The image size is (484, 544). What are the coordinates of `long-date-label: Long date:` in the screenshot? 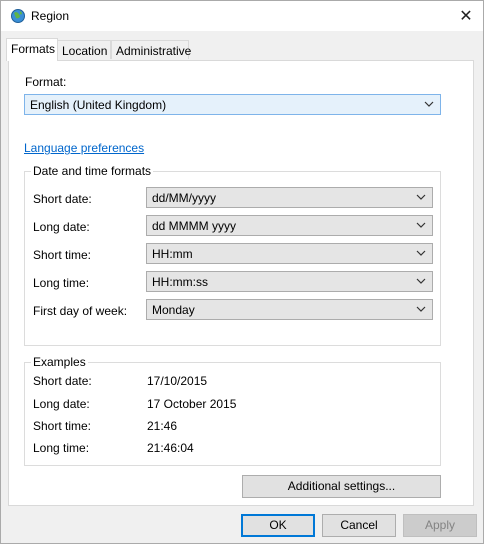 It's located at (61, 227).